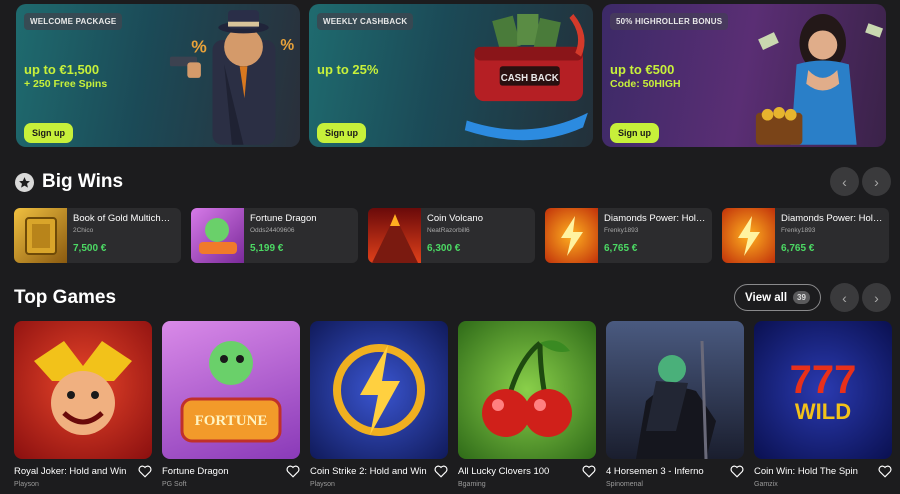 This screenshot has height=494, width=900. I want to click on svg-text: FORTUNE, so click(231, 421).